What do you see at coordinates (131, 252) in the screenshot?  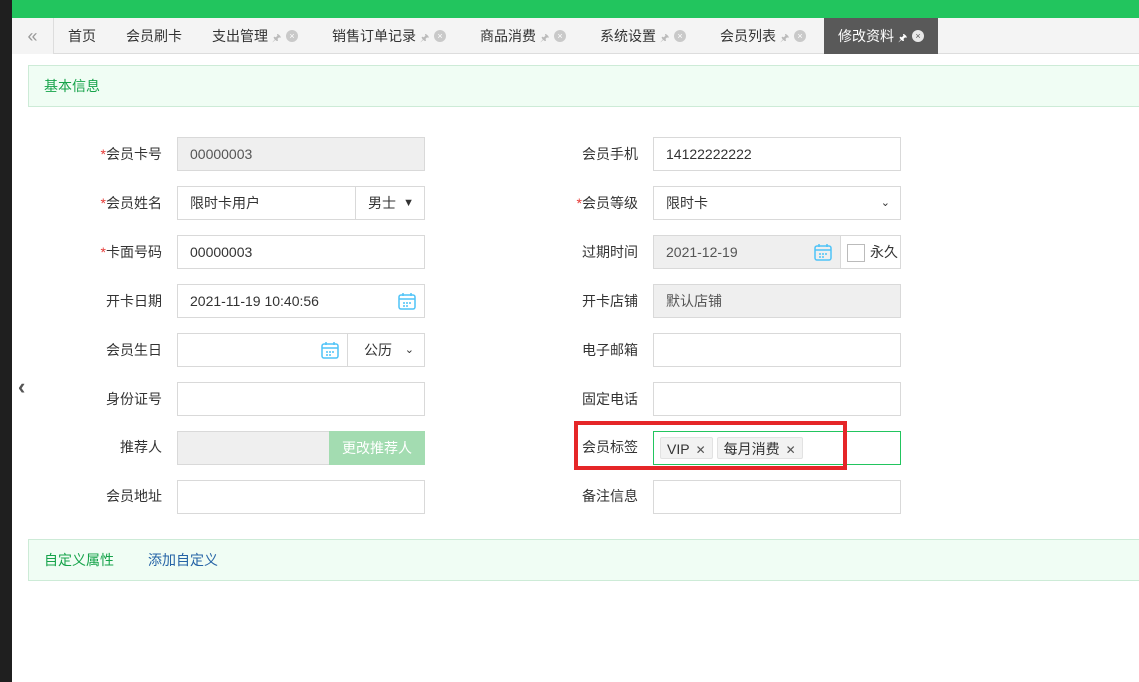 I see `face-no-label: *卡面号码` at bounding box center [131, 252].